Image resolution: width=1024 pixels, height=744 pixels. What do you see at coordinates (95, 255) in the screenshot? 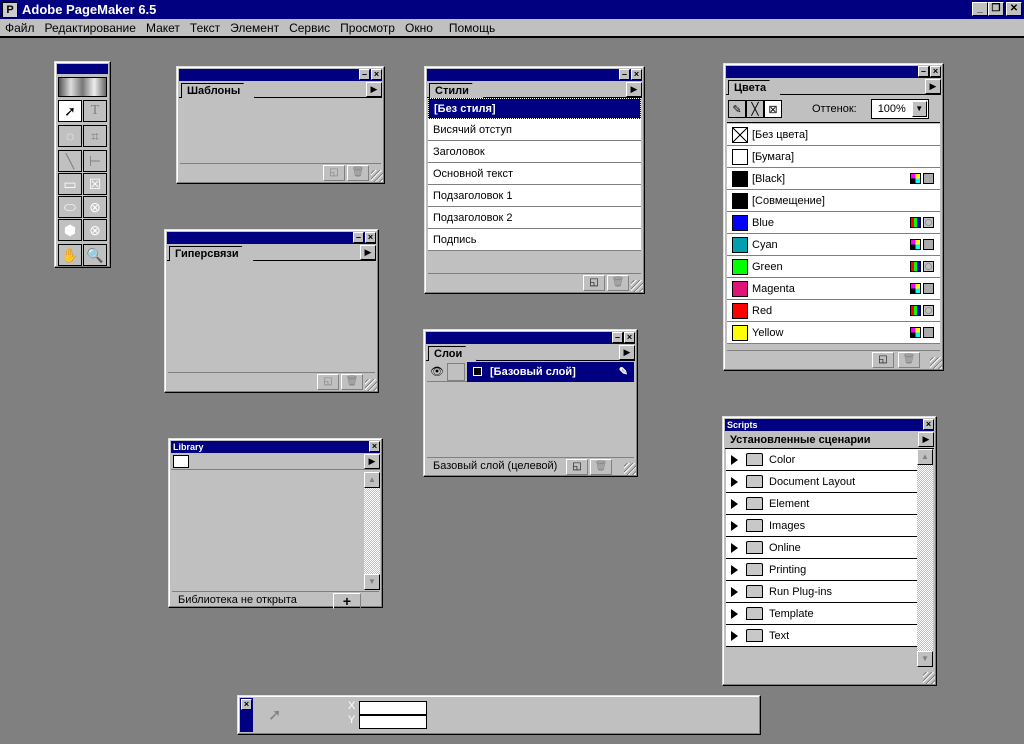
I see `zoom-tool: 🔍` at bounding box center [95, 255].